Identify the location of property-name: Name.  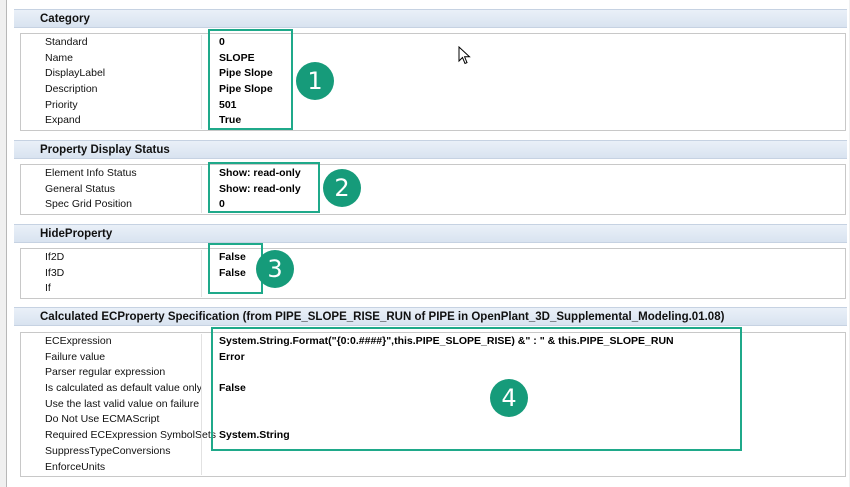
(59, 57).